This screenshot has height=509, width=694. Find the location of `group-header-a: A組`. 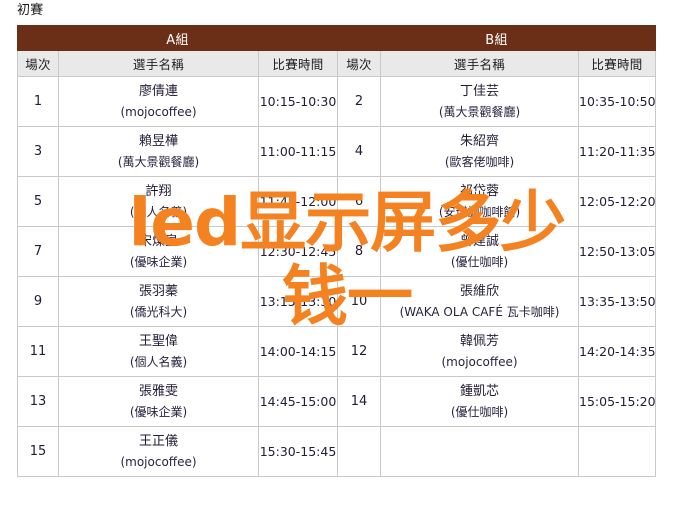

group-header-a: A組 is located at coordinates (177, 38).